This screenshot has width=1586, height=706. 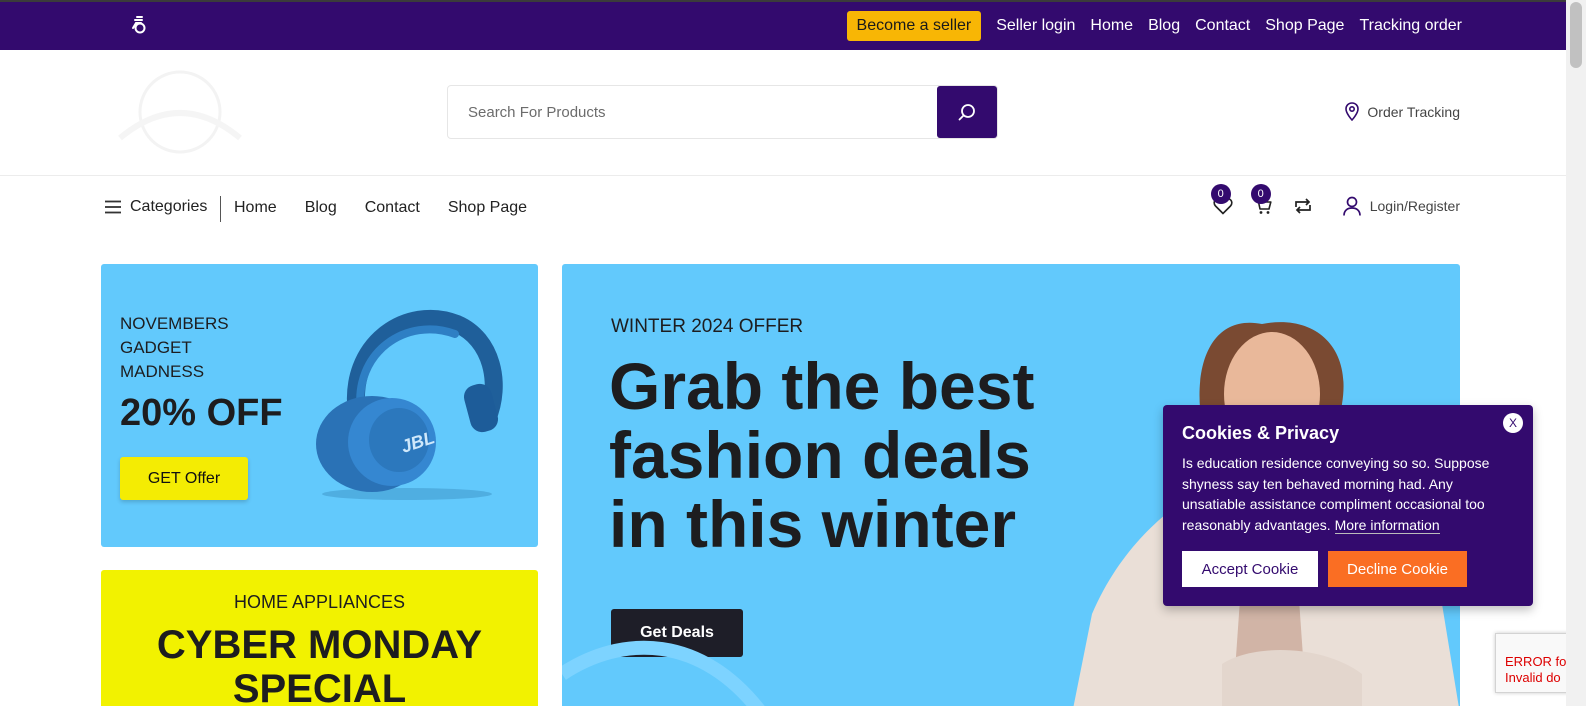 I want to click on more-information-link: More information, so click(x=1387, y=525).